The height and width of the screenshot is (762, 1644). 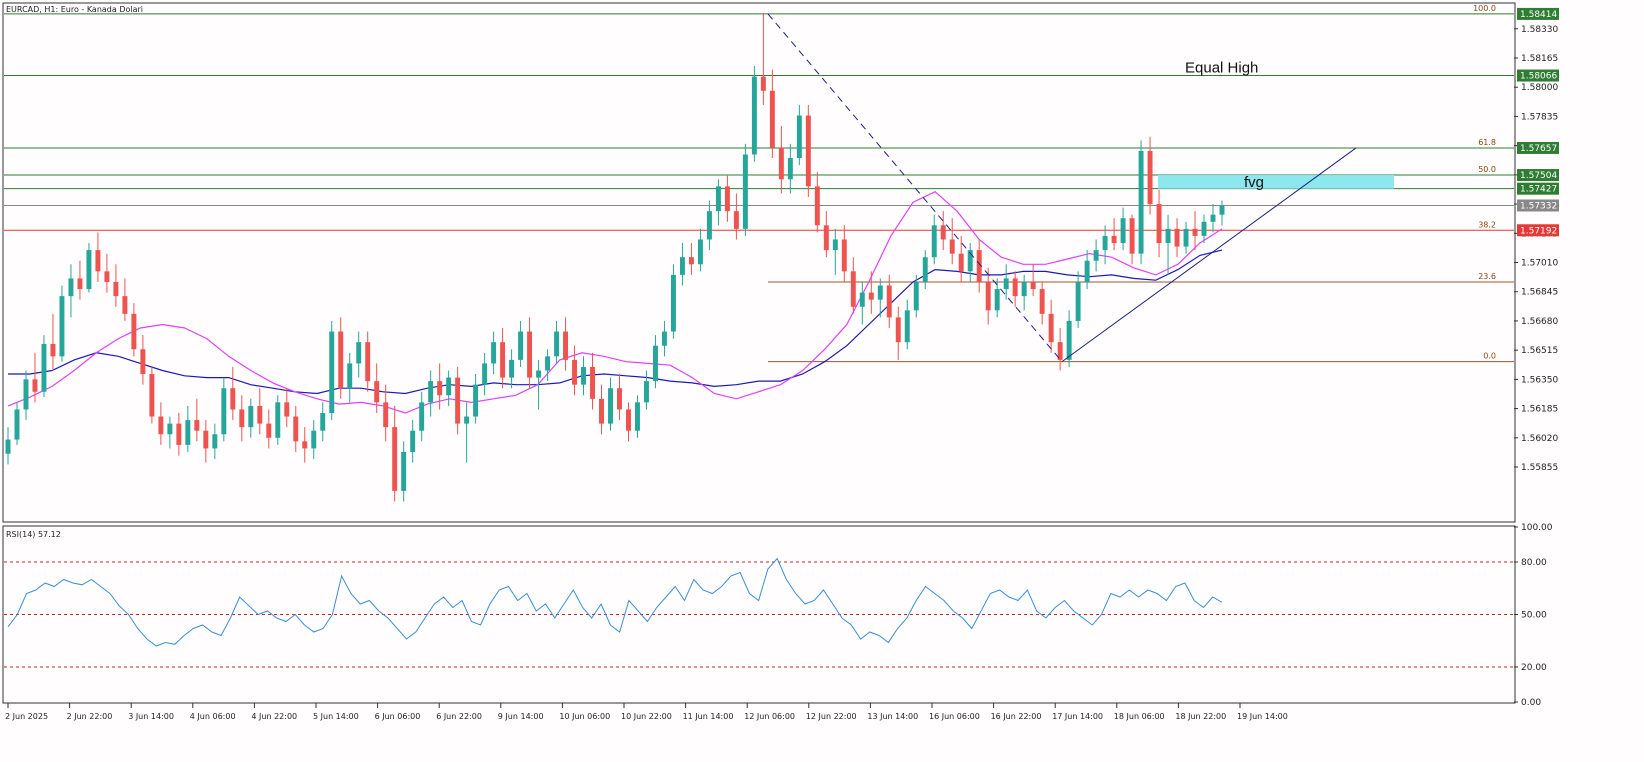 I want to click on level-price-label: 1.58066, so click(x=1538, y=77).